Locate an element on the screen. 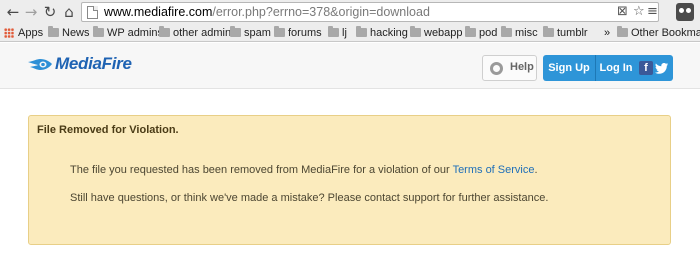  back-button: ← is located at coordinates (13, 12).